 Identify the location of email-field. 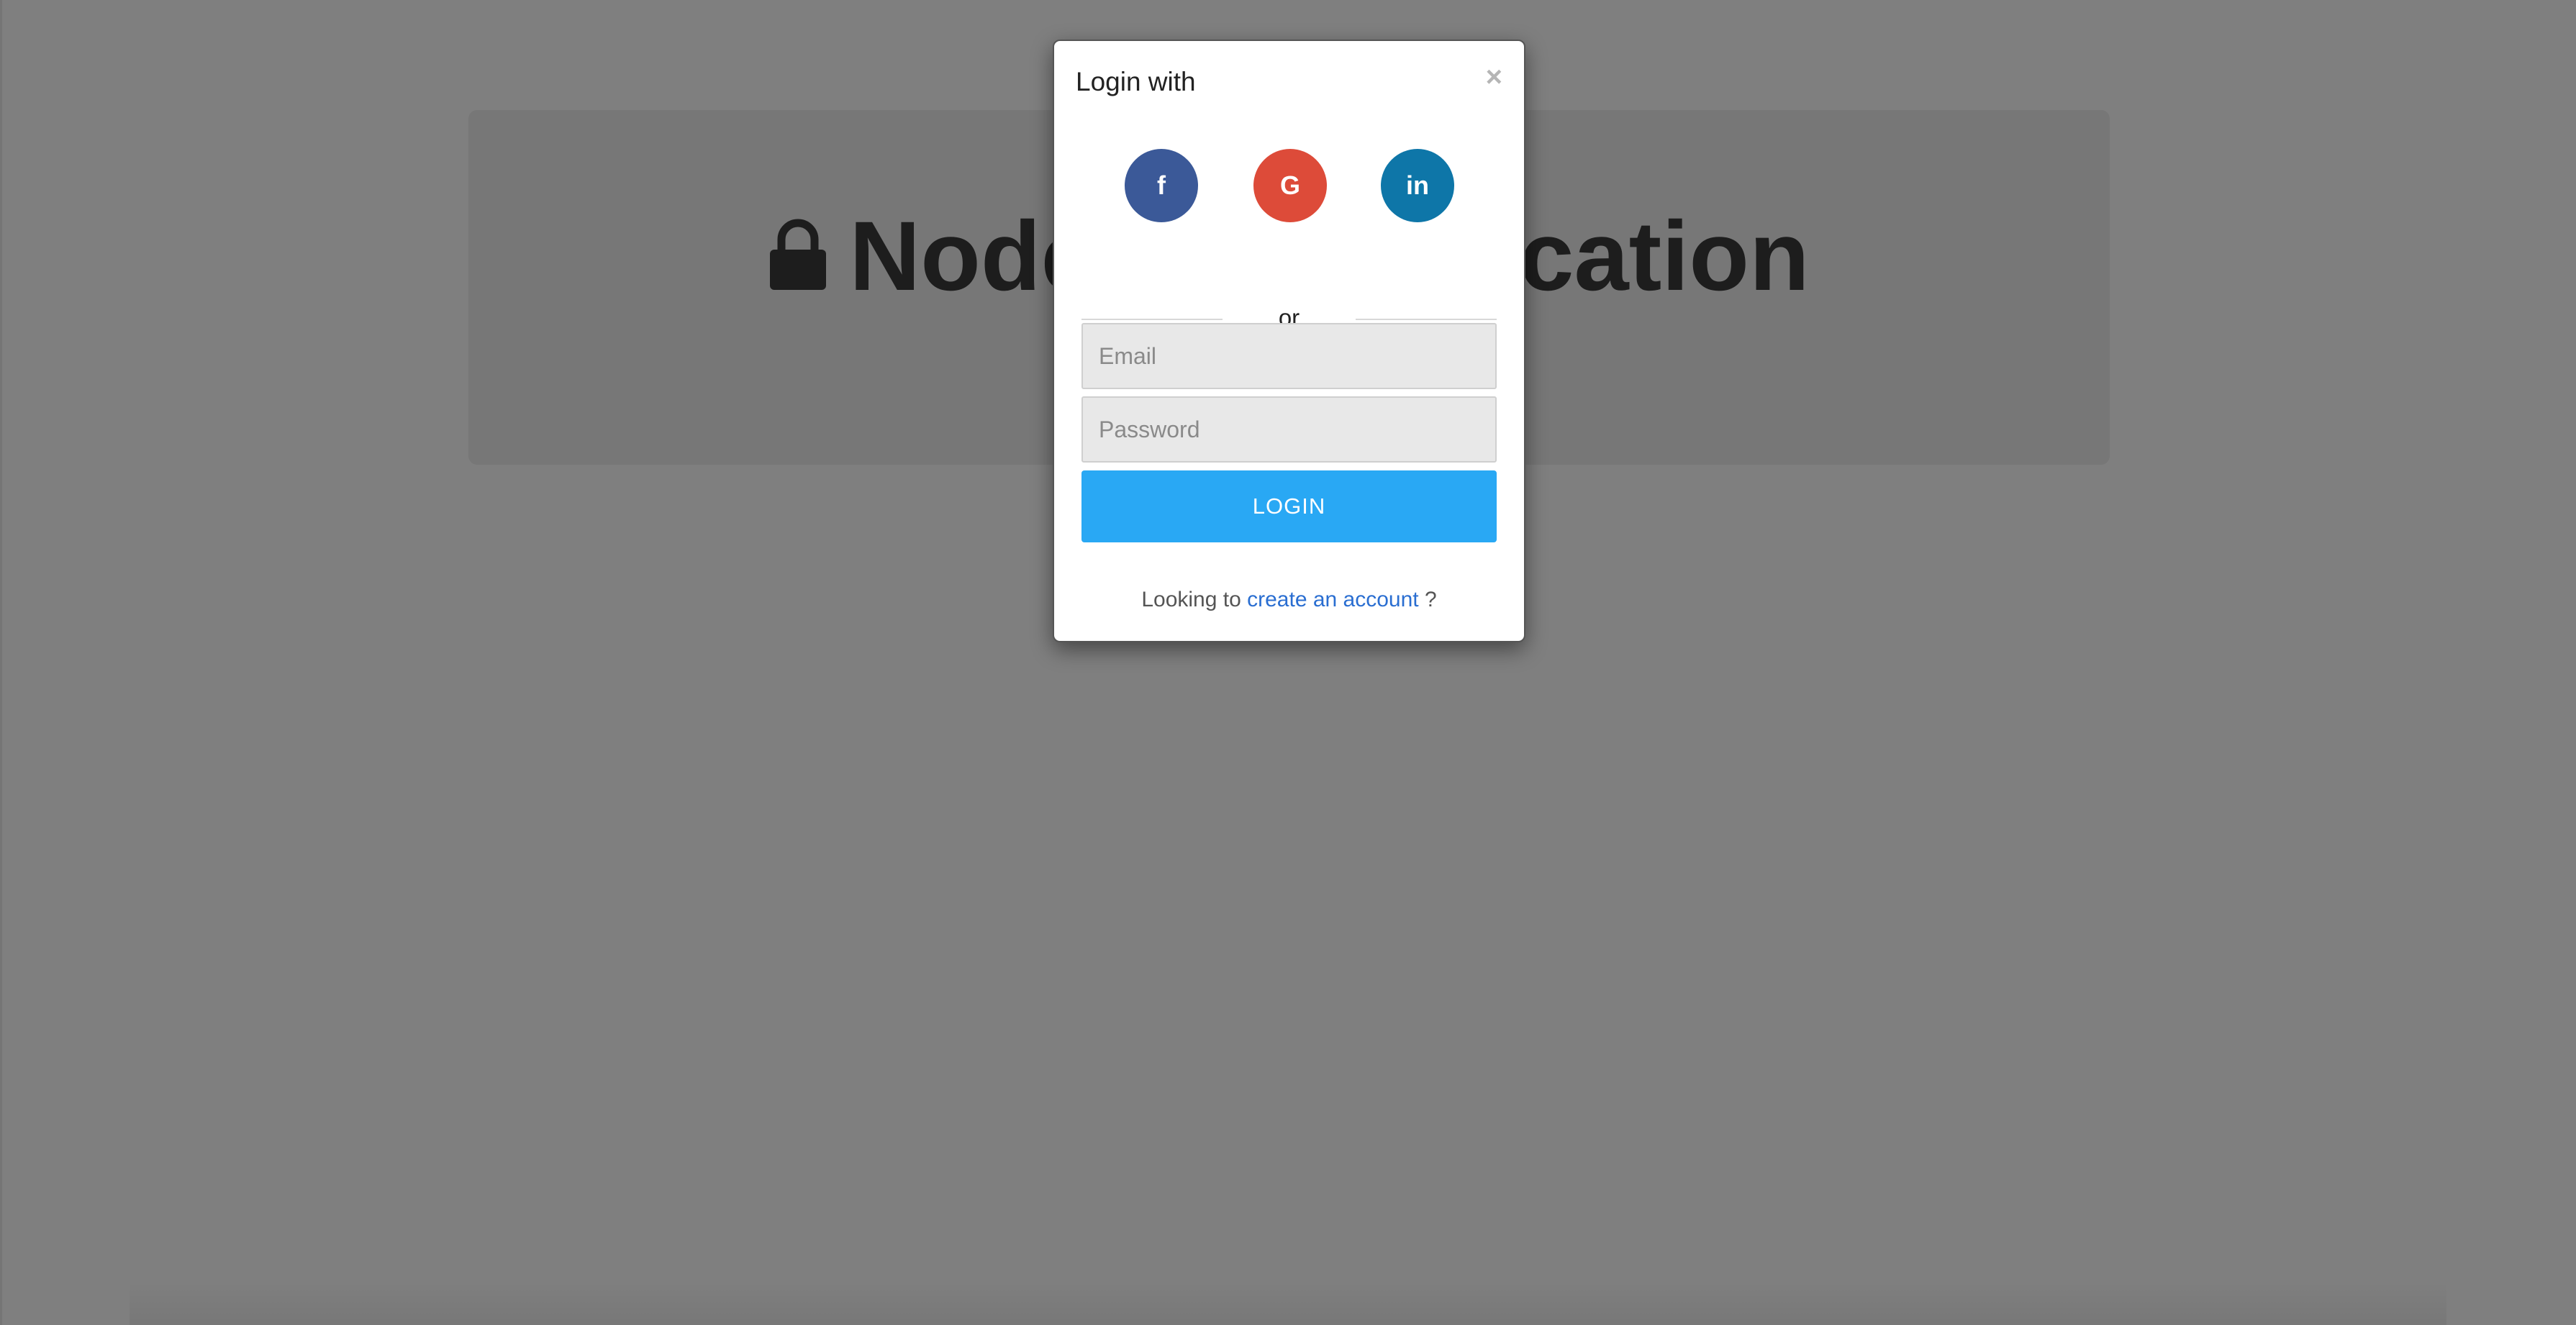
(1289, 356).